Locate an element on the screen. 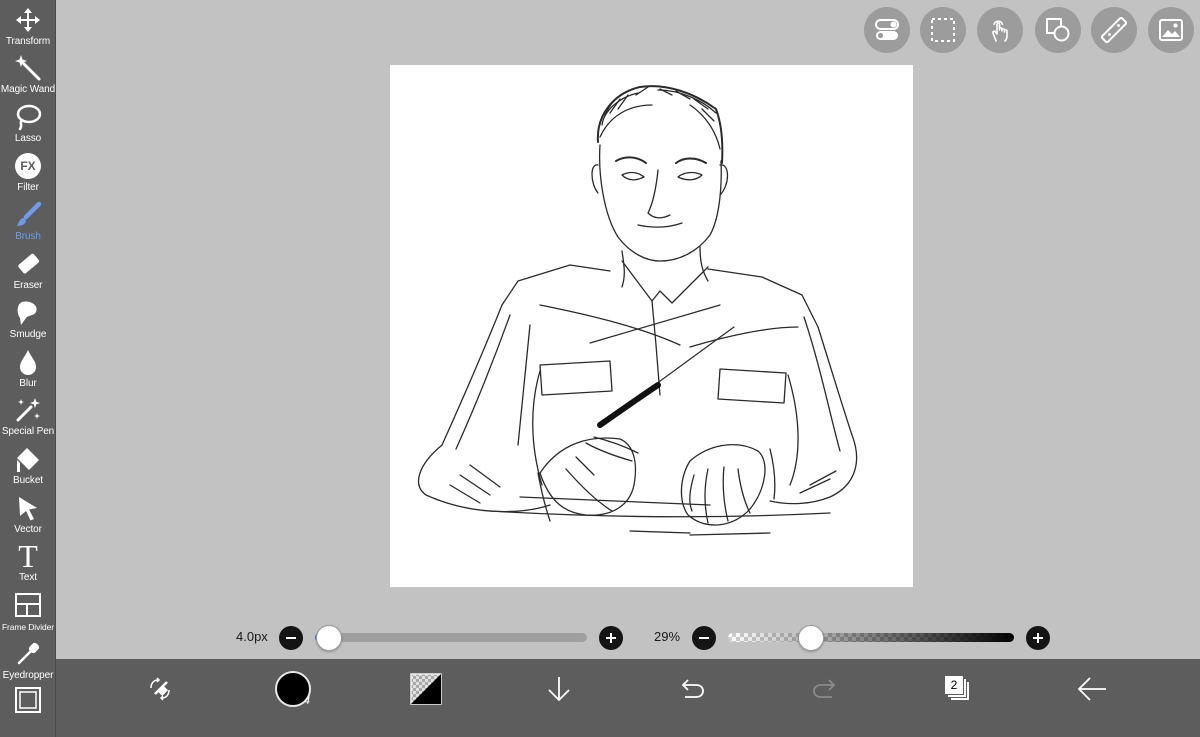 Image resolution: width=1200 pixels, height=737 pixels. tool-lasso: Lasso is located at coordinates (27, 125).